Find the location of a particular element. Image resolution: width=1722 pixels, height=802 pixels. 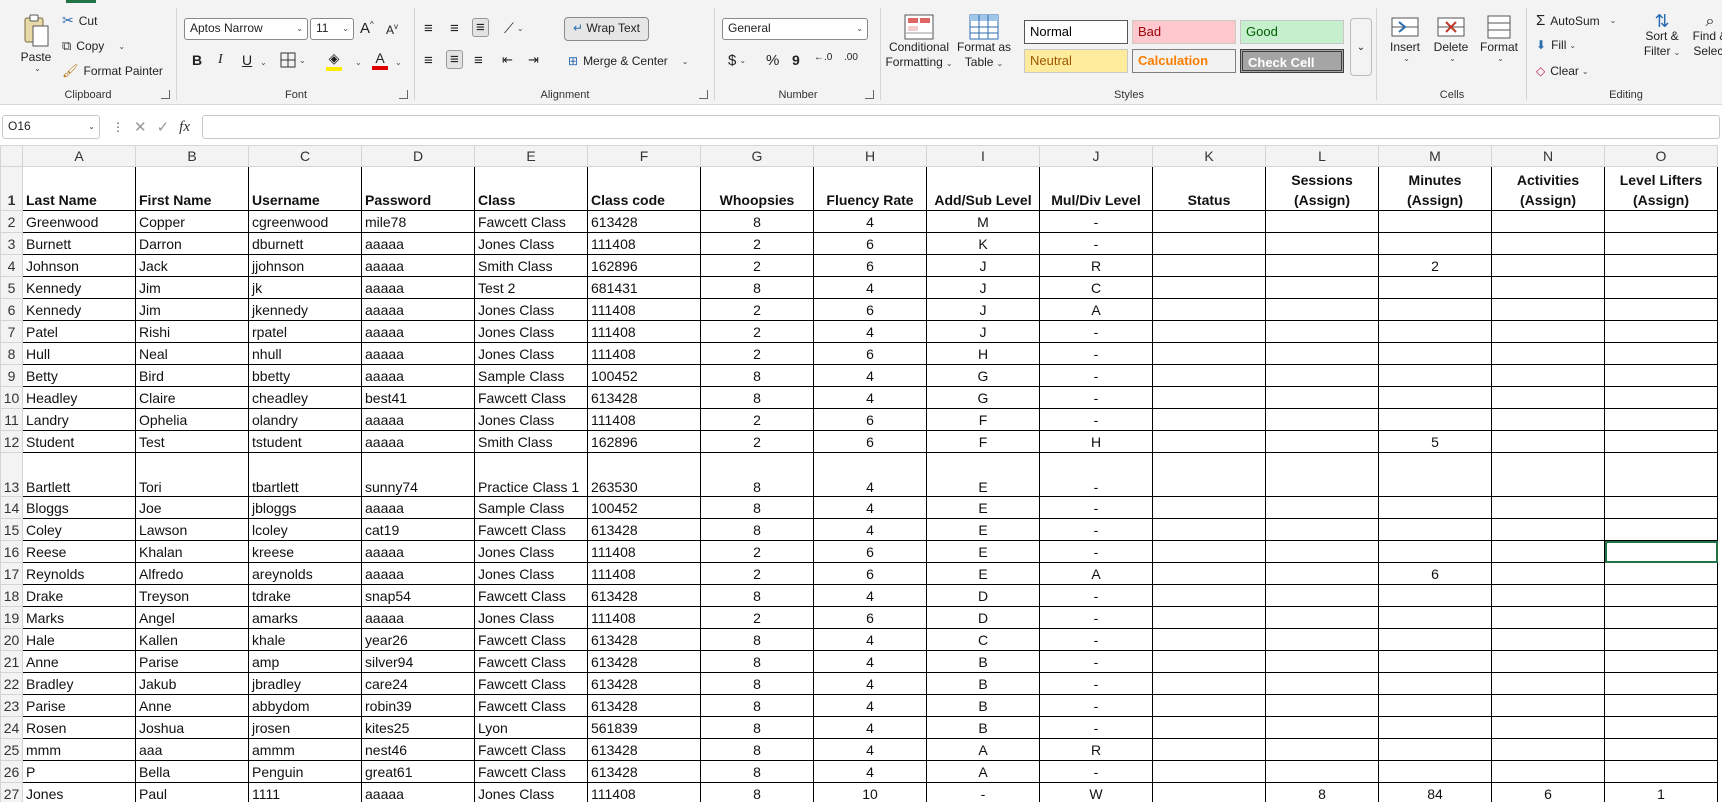

row-header: 21 is located at coordinates (11, 661).